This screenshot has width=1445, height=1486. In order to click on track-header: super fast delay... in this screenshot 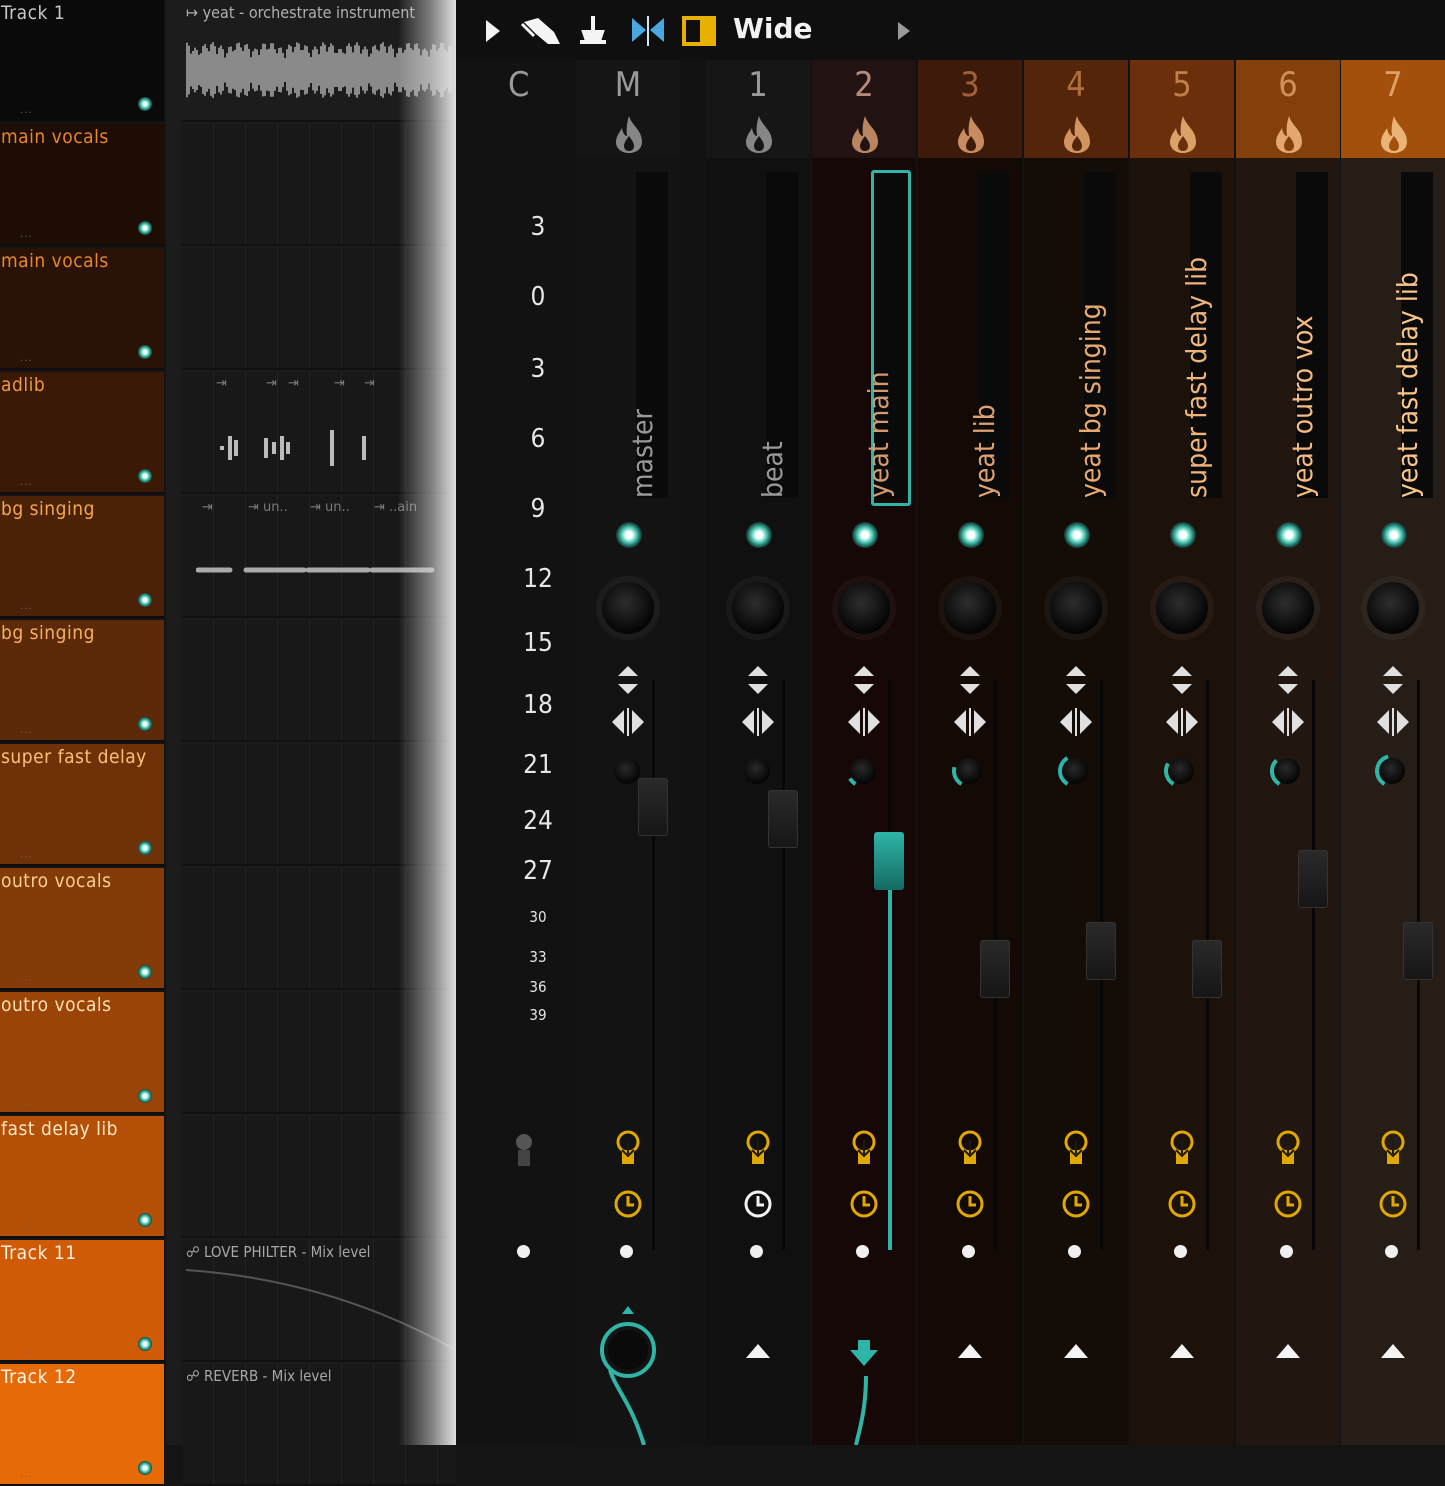, I will do `click(82, 805)`.